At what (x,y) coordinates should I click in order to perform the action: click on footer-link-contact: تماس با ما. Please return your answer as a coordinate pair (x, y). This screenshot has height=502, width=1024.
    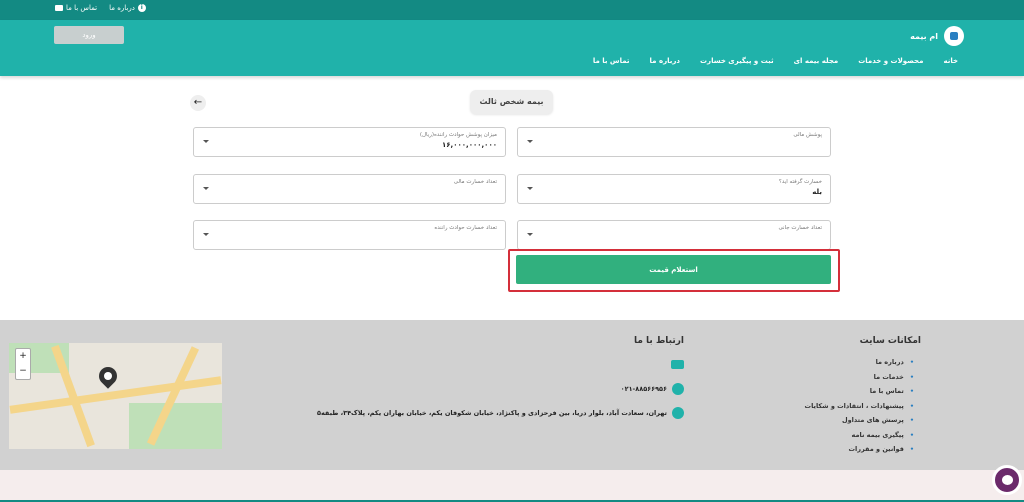
    Looking at the image, I should click on (859, 394).